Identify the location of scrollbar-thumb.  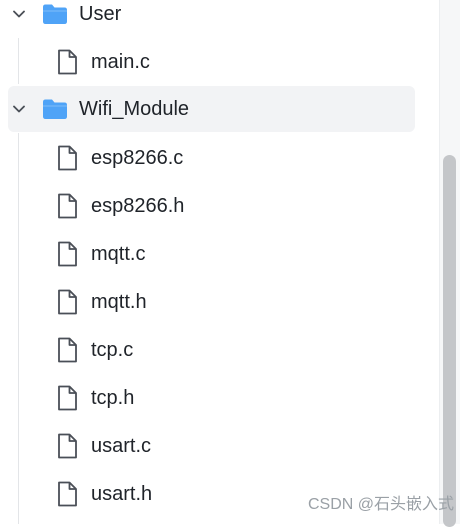
(449, 341).